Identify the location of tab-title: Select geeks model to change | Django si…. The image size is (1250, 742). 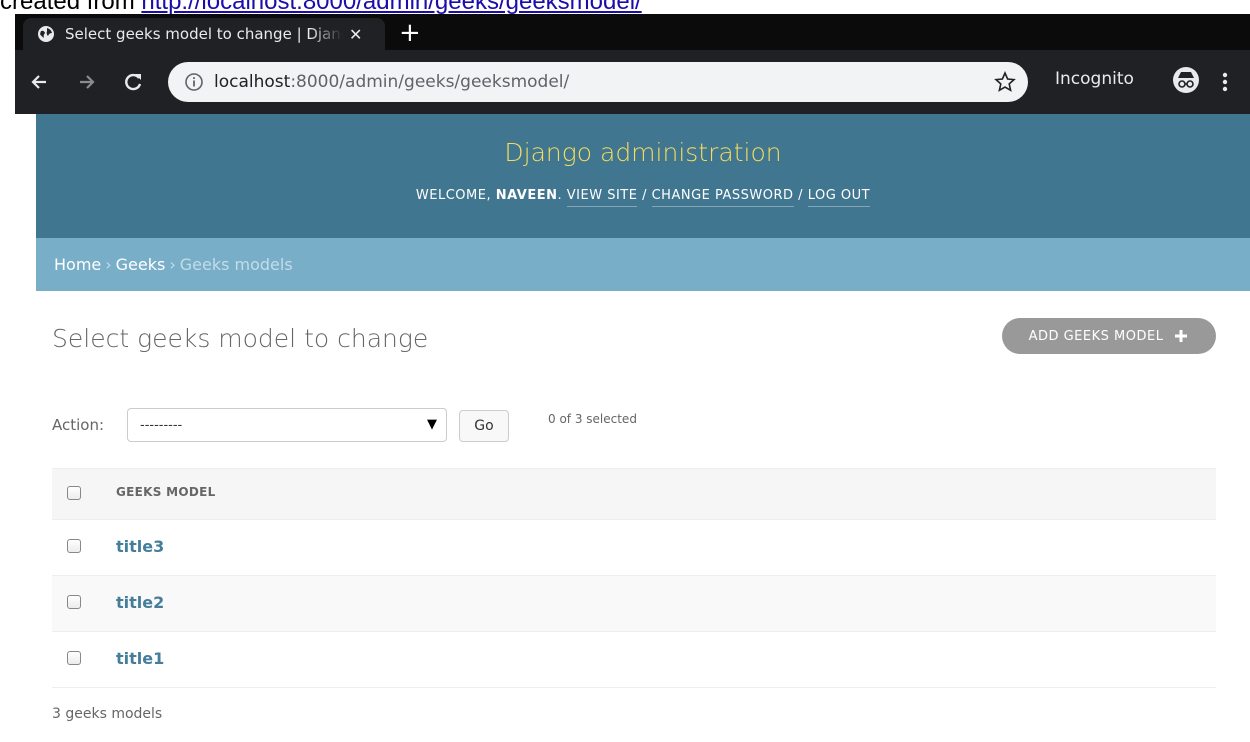
(204, 34).